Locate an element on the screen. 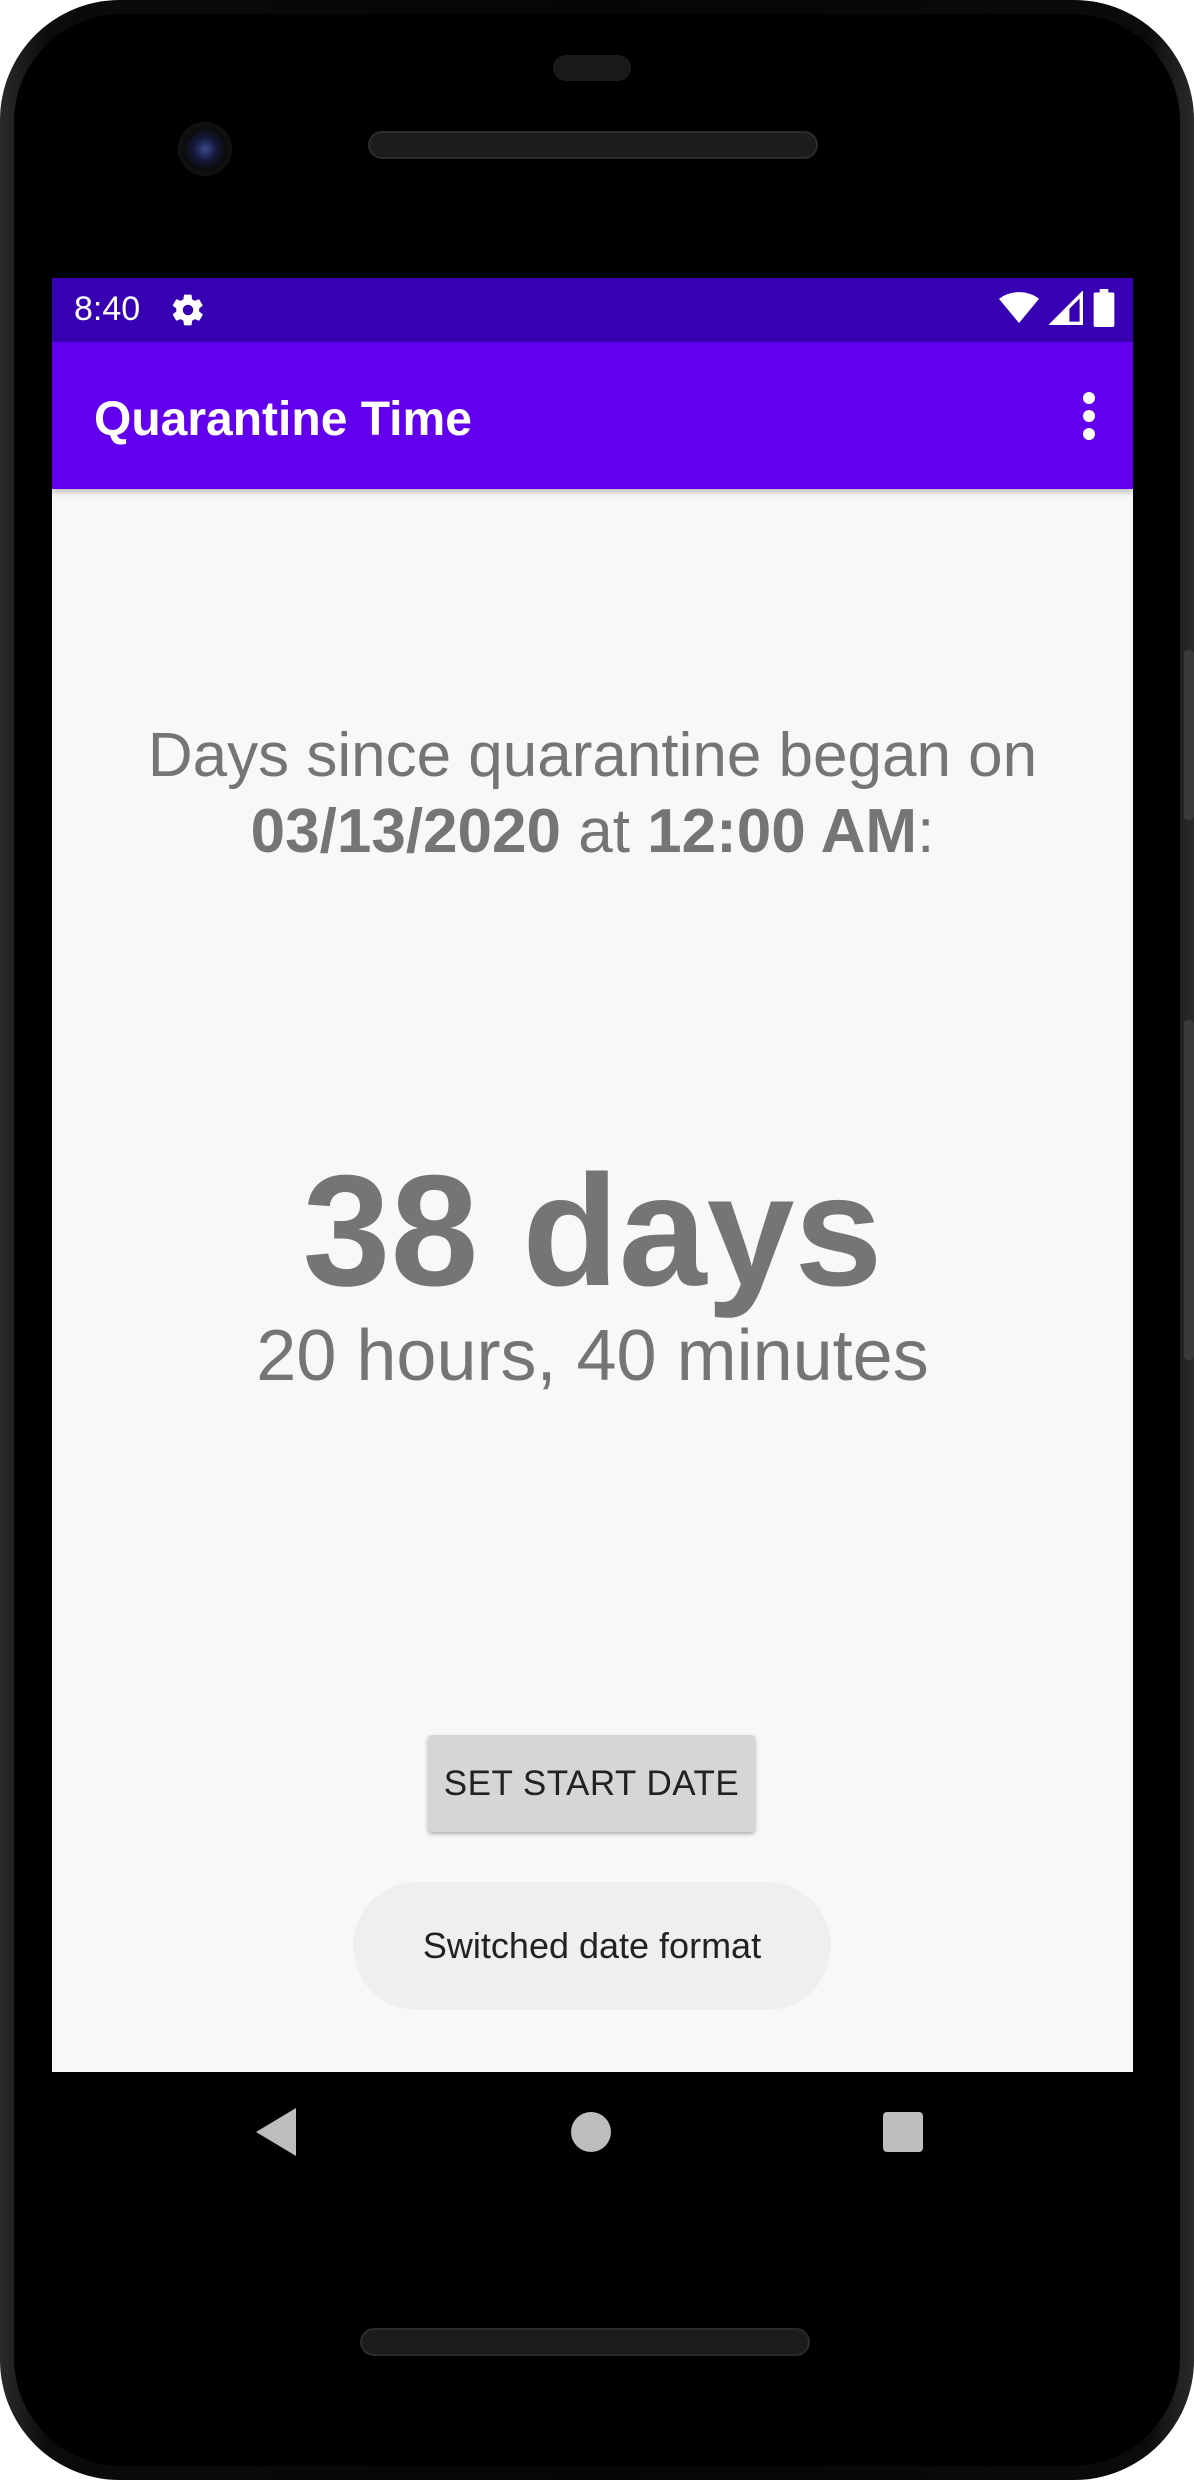 This screenshot has width=1194, height=2480. battery-icon is located at coordinates (1104, 310).